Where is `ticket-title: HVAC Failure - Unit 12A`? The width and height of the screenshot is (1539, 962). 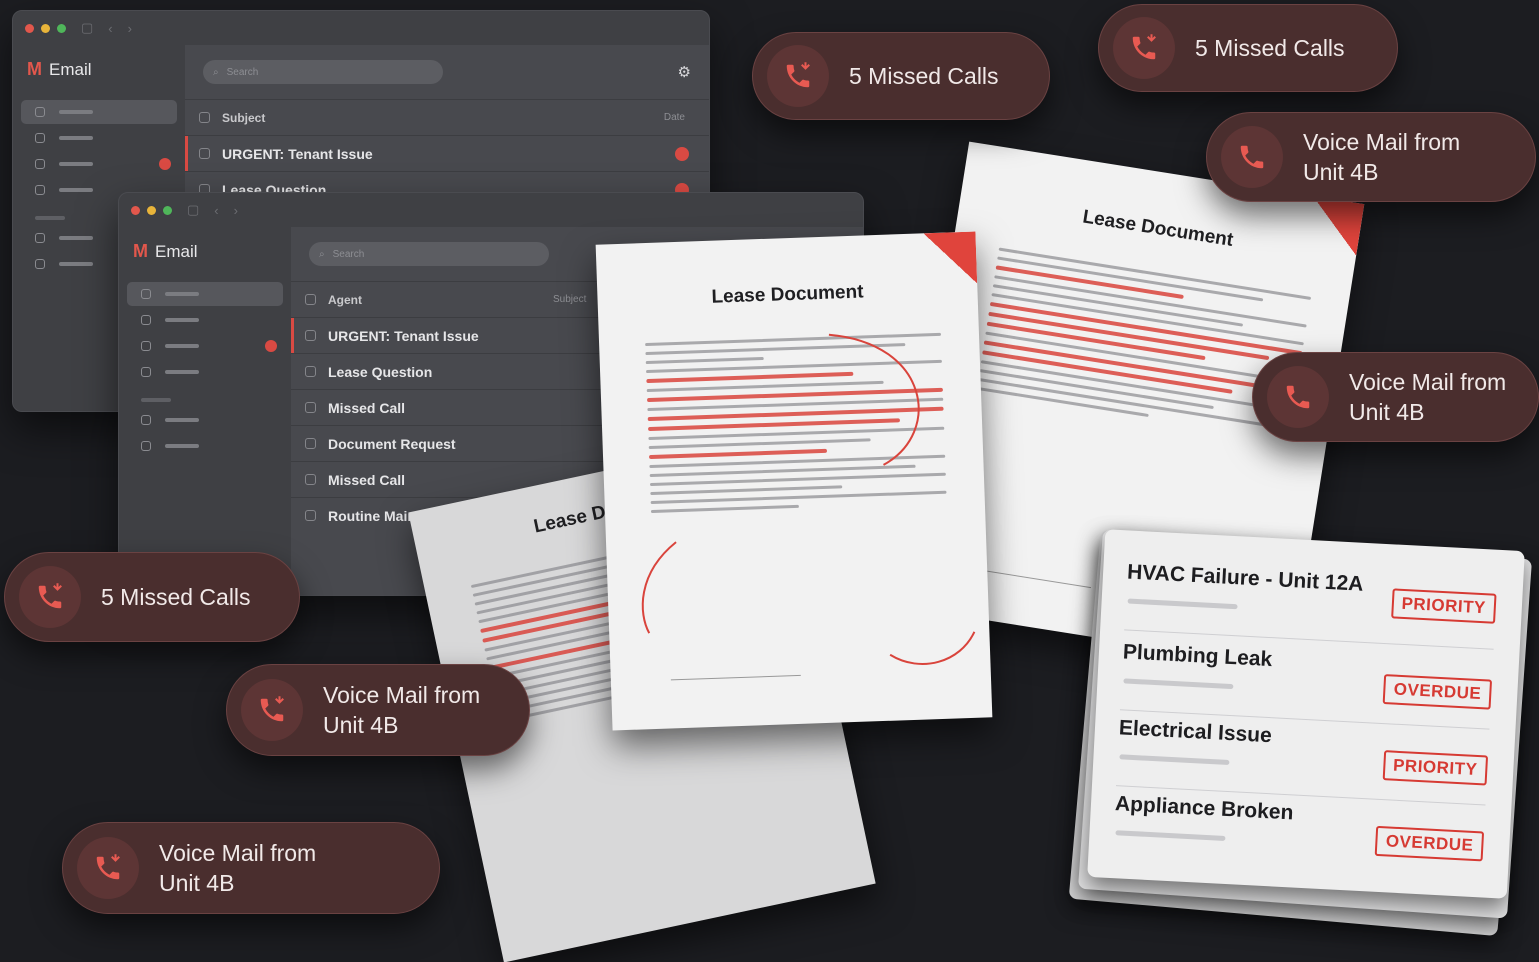 ticket-title: HVAC Failure - Unit 12A is located at coordinates (1245, 578).